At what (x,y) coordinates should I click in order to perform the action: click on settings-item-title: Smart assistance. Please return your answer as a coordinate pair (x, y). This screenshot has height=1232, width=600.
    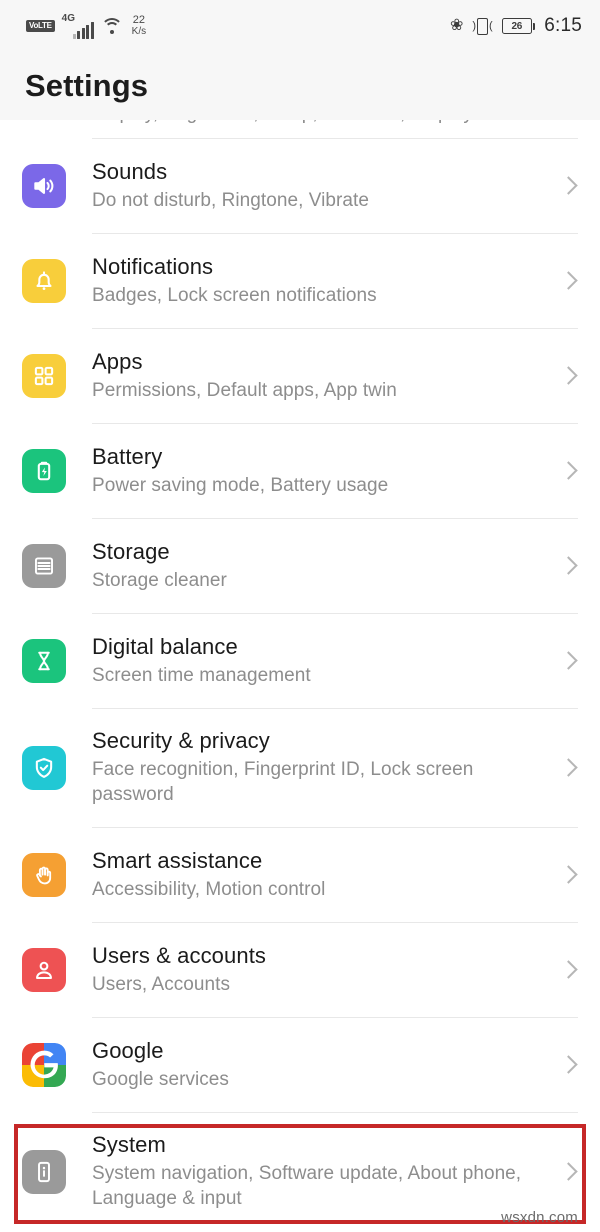
    Looking at the image, I should click on (177, 860).